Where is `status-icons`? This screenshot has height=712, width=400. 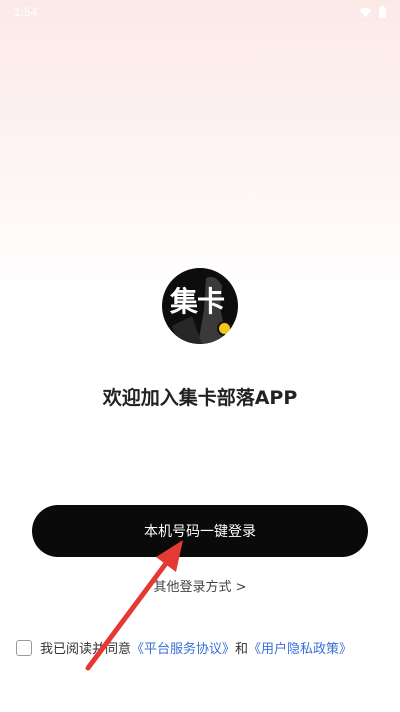 status-icons is located at coordinates (372, 12).